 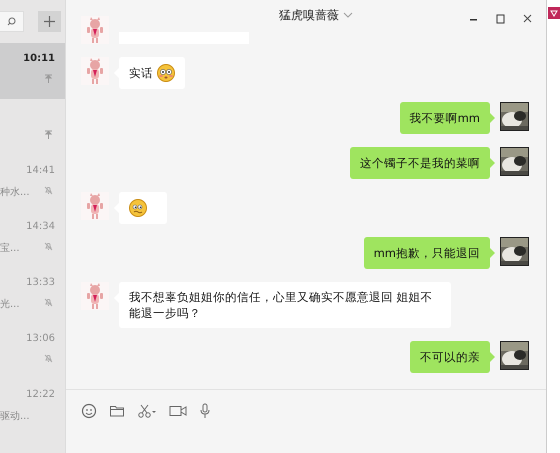 What do you see at coordinates (281, 305) in the screenshot?
I see `message-text: 我不想辜负姐姐你的信任，心里又确实不愿意退回 姐姐不能退一步吗？` at bounding box center [281, 305].